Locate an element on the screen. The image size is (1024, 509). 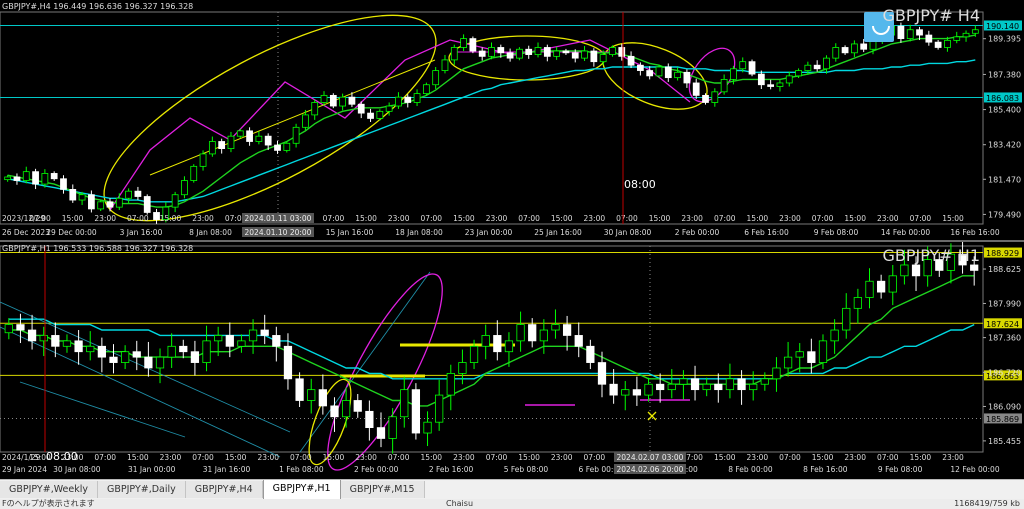
x-tick-label: 26 Dec 2023 is located at coordinates (26, 232).